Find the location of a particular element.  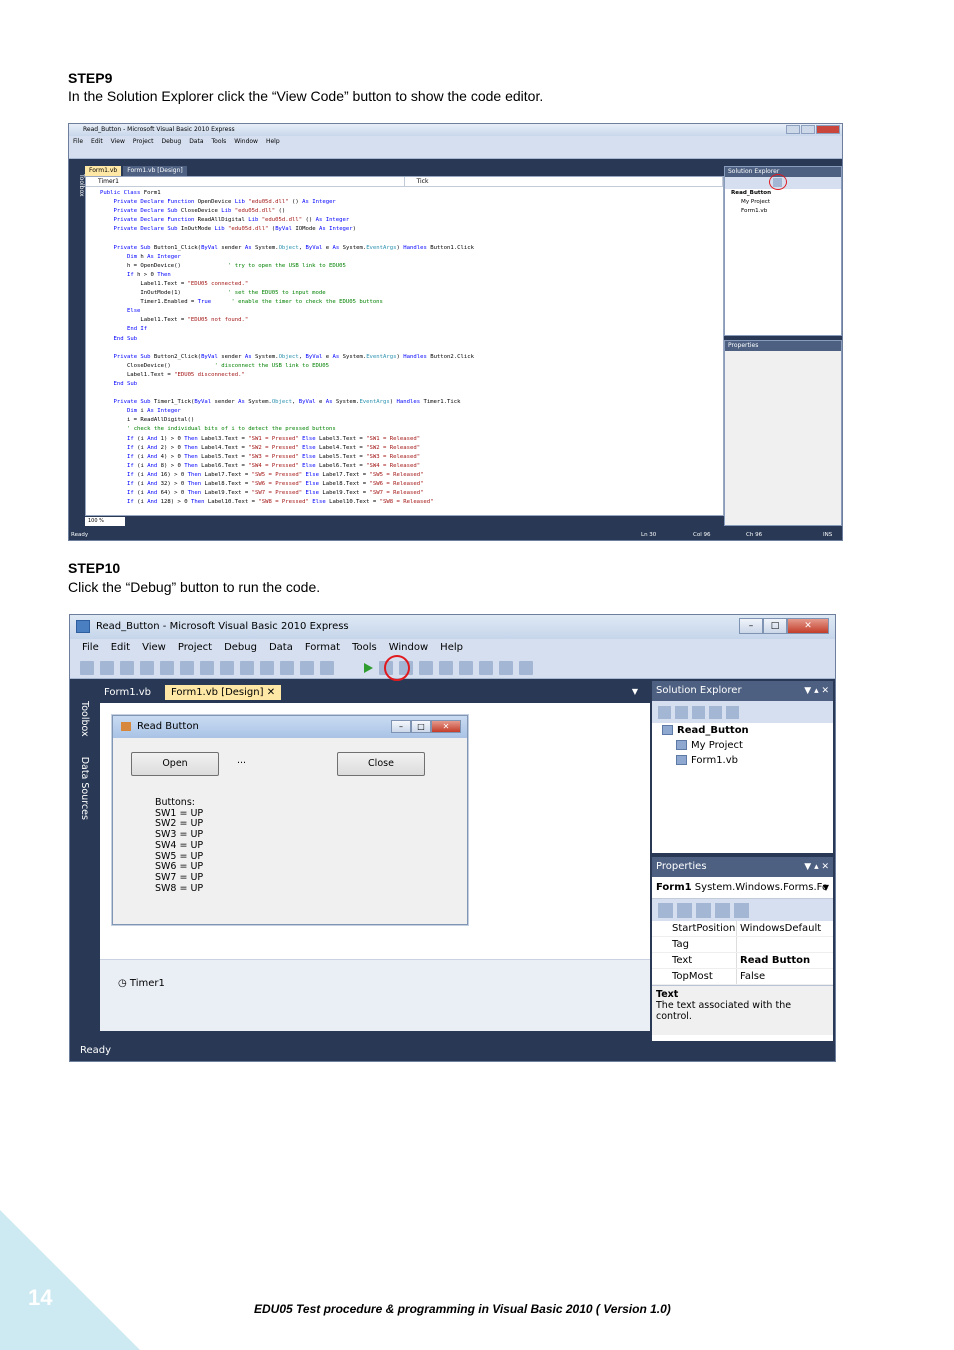

property-value: Read Button is located at coordinates (784, 960).